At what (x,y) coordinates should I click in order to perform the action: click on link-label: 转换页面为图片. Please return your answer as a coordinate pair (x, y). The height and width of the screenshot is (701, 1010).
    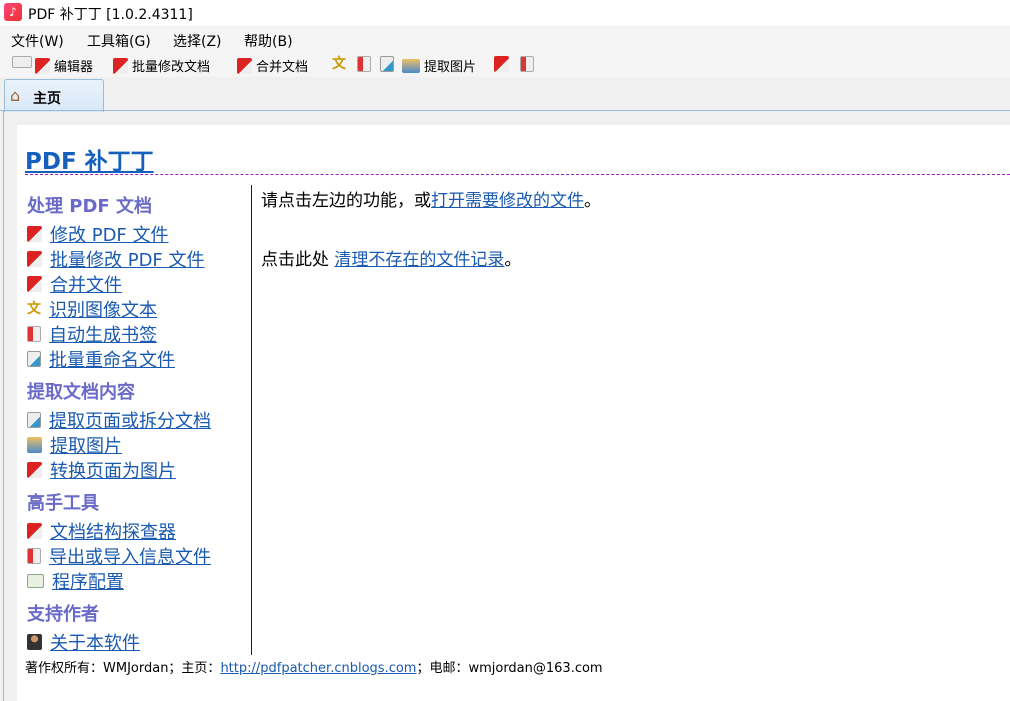
    Looking at the image, I should click on (113, 470).